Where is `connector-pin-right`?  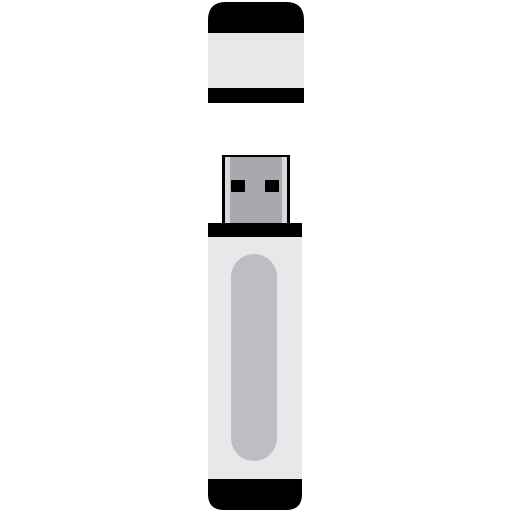 connector-pin-right is located at coordinates (272, 186).